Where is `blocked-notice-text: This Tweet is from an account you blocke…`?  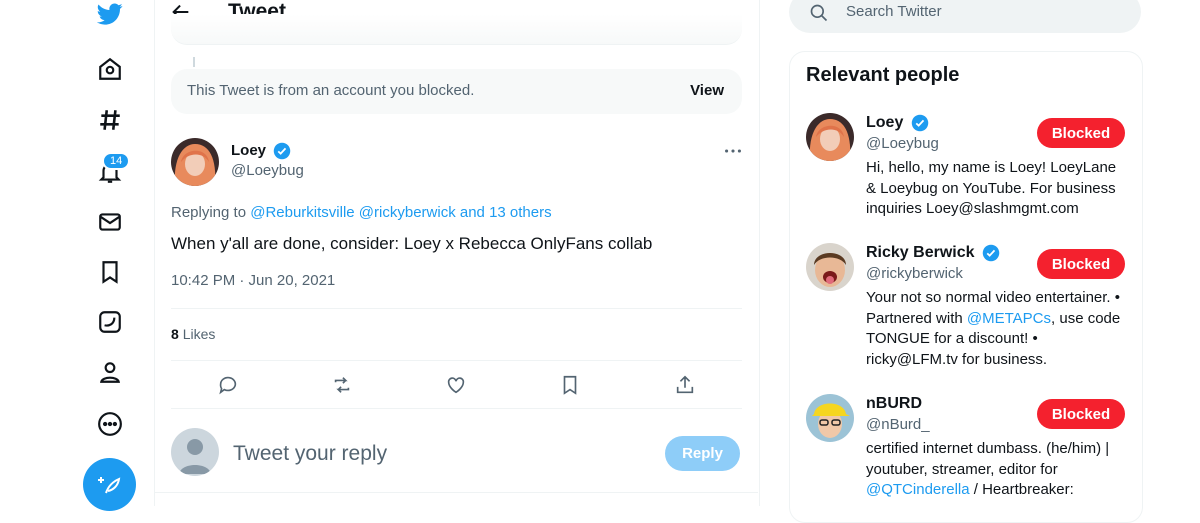 blocked-notice-text: This Tweet is from an account you blocke… is located at coordinates (331, 90).